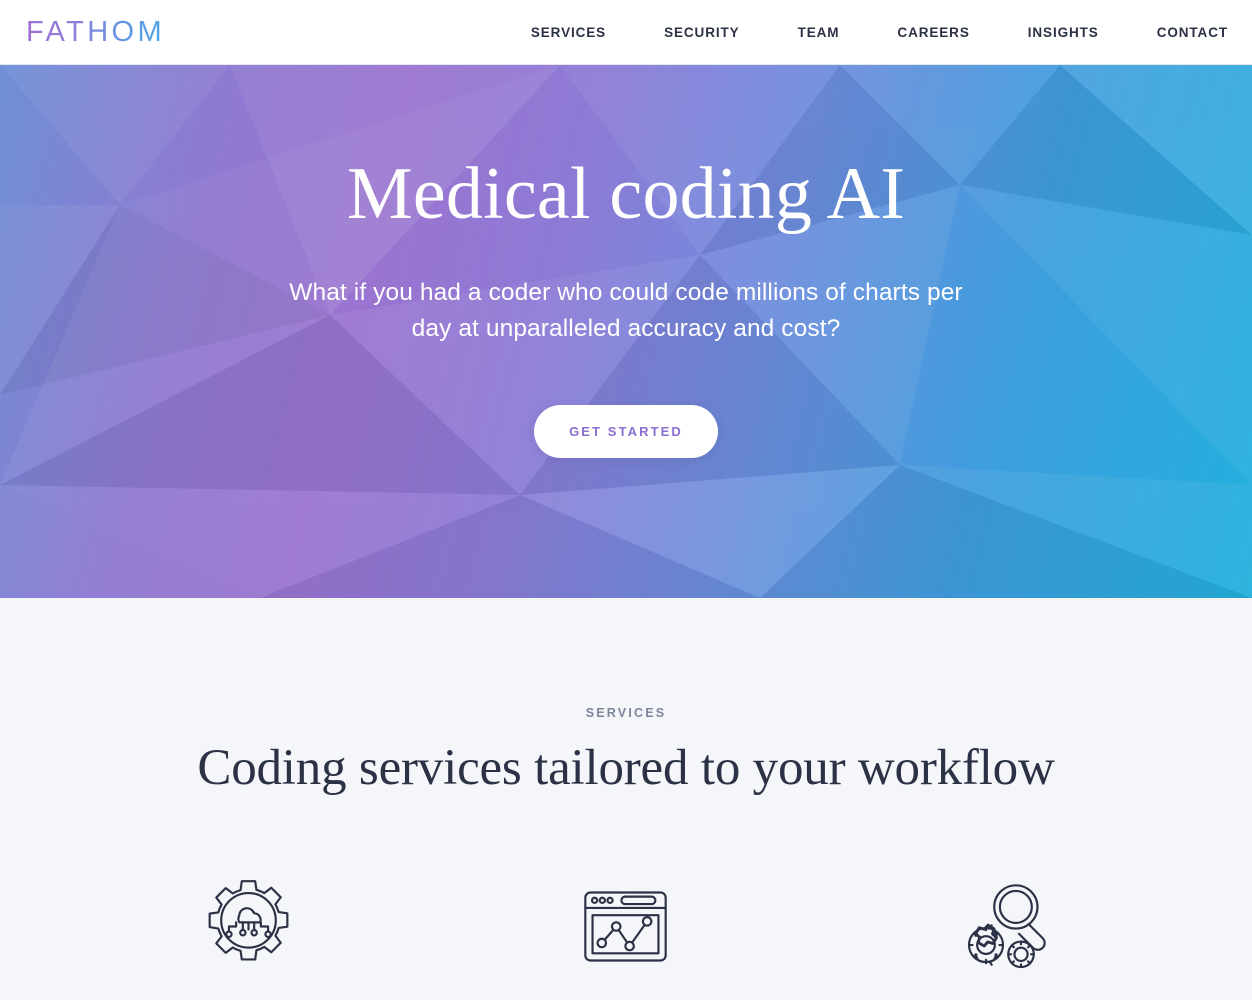 The image size is (1252, 1000). I want to click on services-eyebrow: SERVICES, so click(626, 713).